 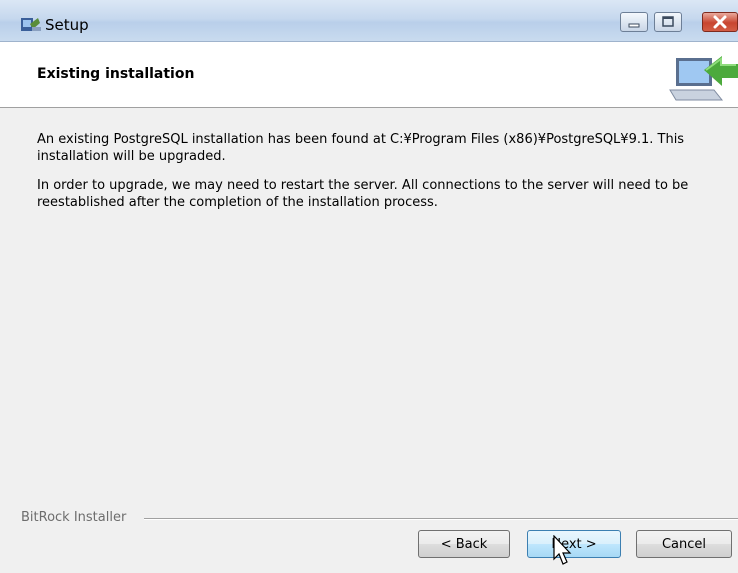 What do you see at coordinates (574, 544) in the screenshot?
I see `next-button: Next >` at bounding box center [574, 544].